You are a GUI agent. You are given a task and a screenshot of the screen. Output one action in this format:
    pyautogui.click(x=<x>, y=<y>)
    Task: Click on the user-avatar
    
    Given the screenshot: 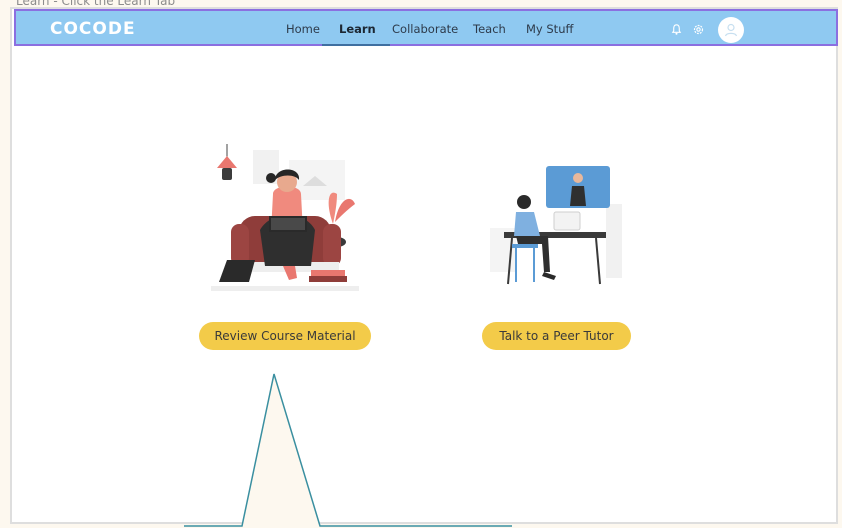 What is the action you would take?
    pyautogui.click(x=731, y=30)
    